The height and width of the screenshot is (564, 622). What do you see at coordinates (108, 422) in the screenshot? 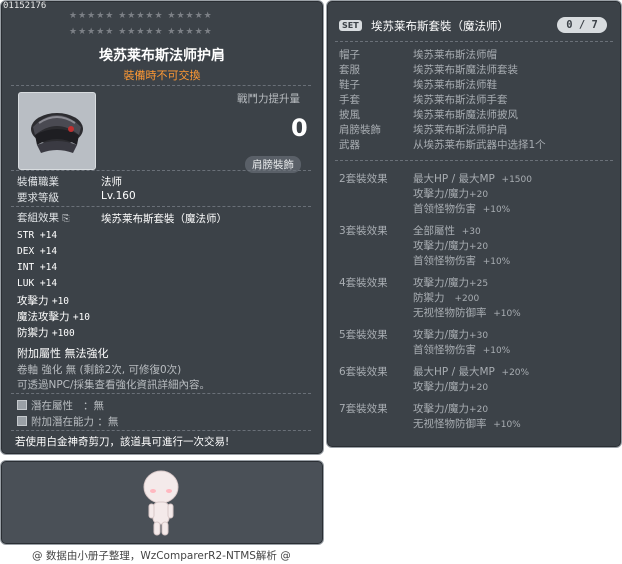
I see `bonus-potential-value: ：無` at bounding box center [108, 422].